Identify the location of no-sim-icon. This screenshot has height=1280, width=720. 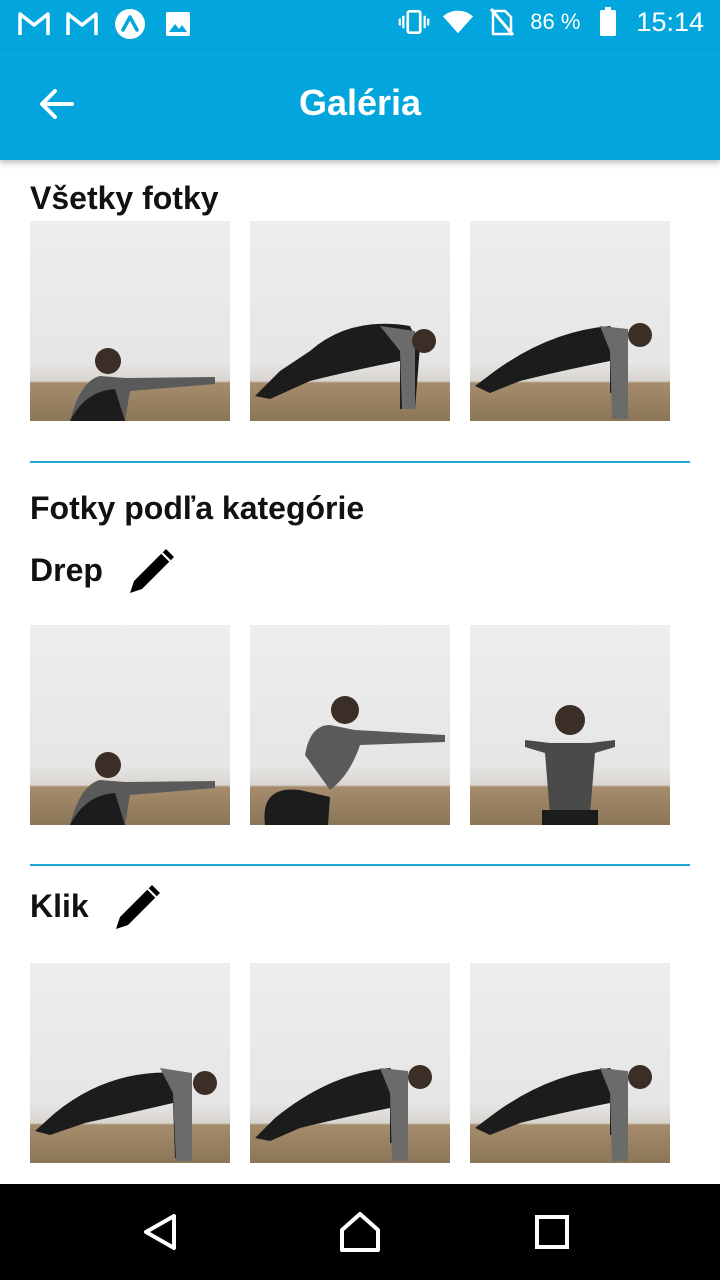
(502, 22).